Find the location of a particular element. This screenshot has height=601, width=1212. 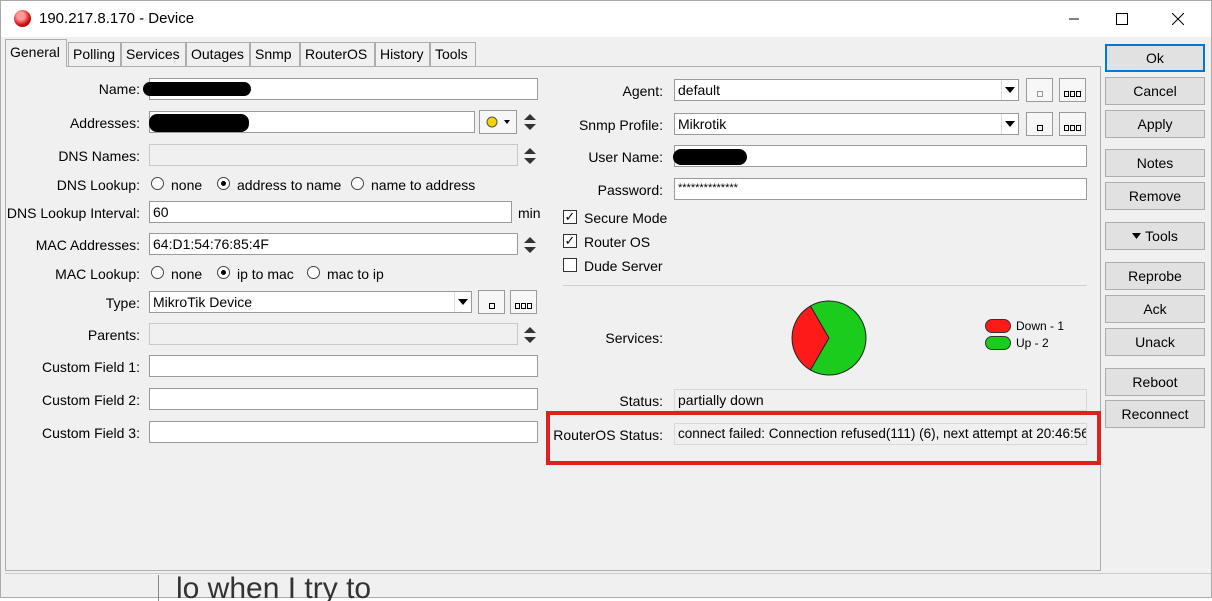

type-edit-button is located at coordinates (491, 302).